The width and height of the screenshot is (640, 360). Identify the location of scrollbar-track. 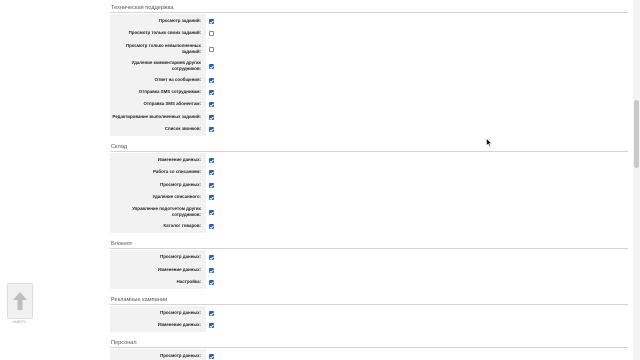
(636, 180).